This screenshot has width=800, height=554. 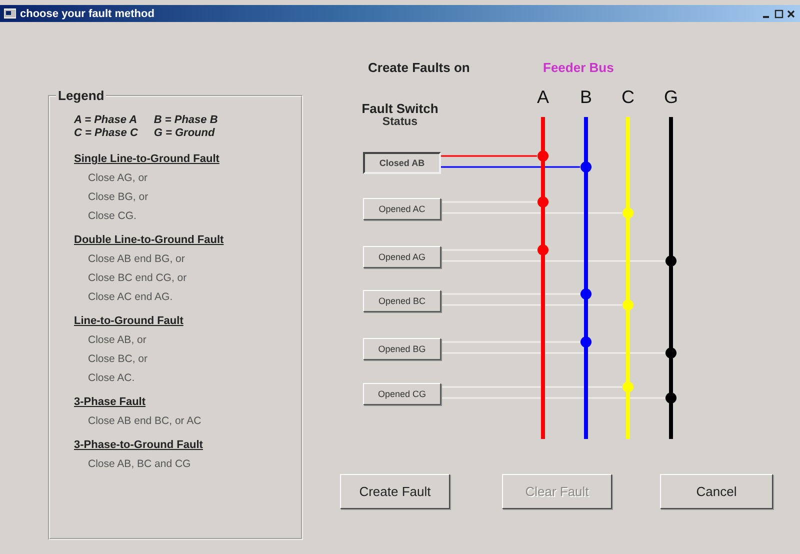 I want to click on switch-button: Opened BC, so click(x=402, y=301).